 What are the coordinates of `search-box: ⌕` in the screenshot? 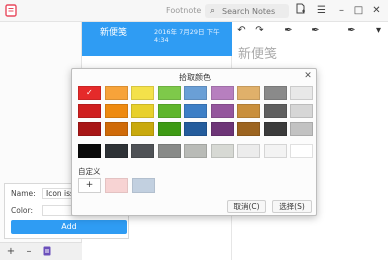 It's located at (247, 11).